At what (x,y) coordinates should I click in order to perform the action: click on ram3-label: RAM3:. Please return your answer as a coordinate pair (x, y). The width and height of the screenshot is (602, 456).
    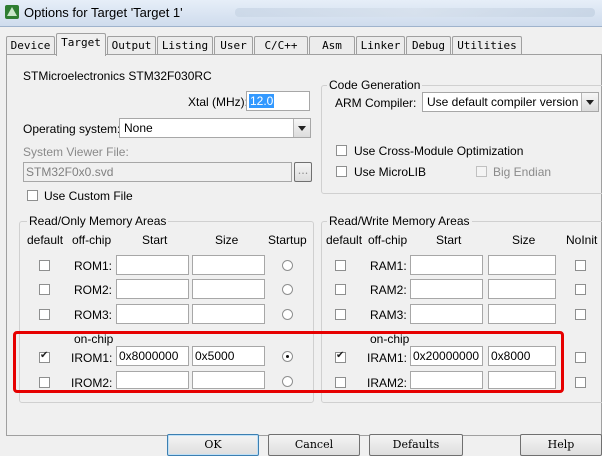
    Looking at the image, I should click on (388, 315).